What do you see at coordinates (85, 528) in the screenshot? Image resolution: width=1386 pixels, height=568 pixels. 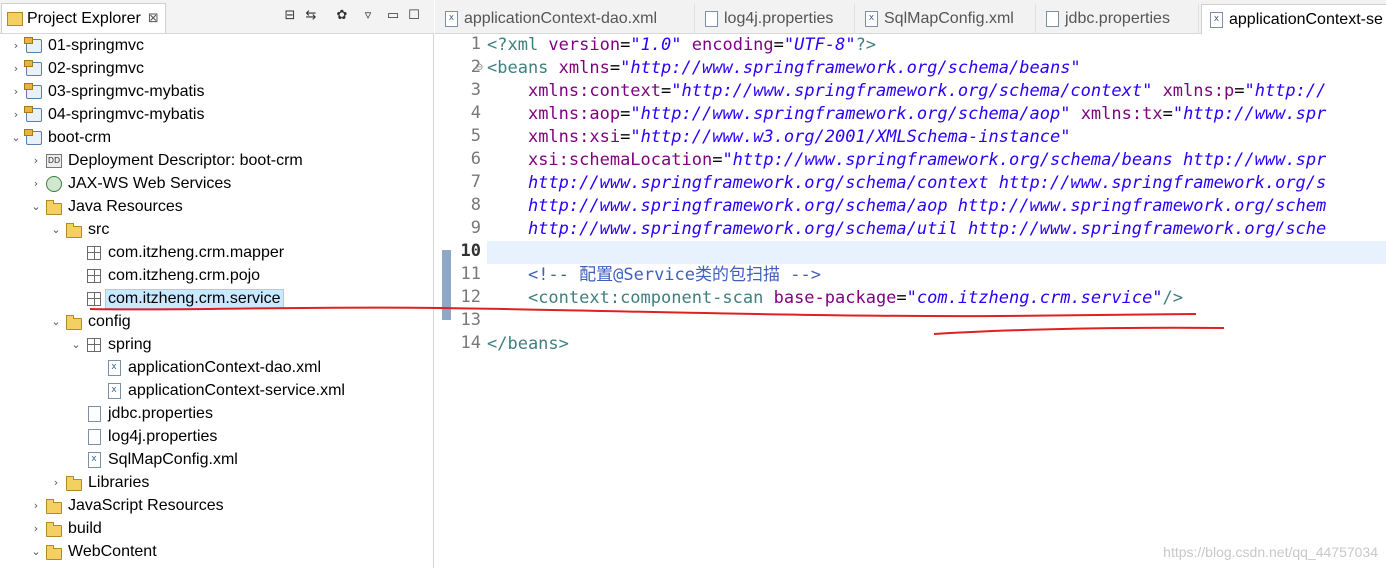 I see `tree-item-label: build` at bounding box center [85, 528].